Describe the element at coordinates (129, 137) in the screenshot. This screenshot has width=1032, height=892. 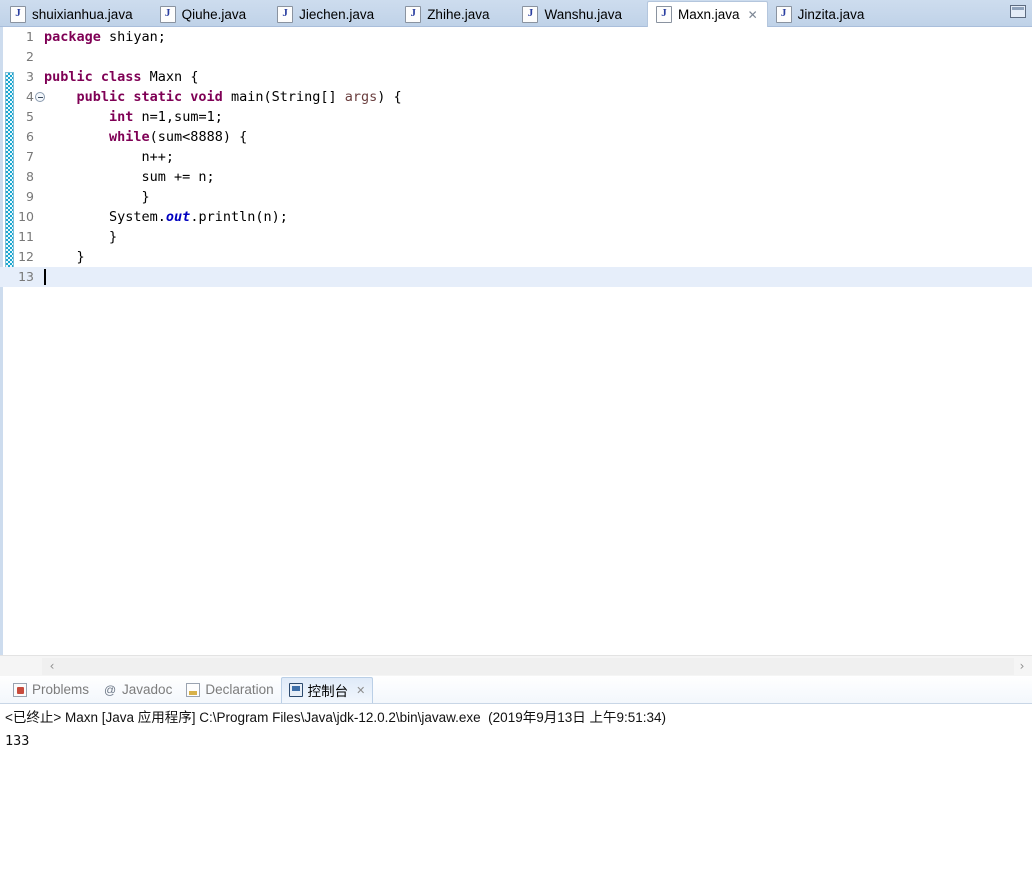
I see `code-token: while` at that location.